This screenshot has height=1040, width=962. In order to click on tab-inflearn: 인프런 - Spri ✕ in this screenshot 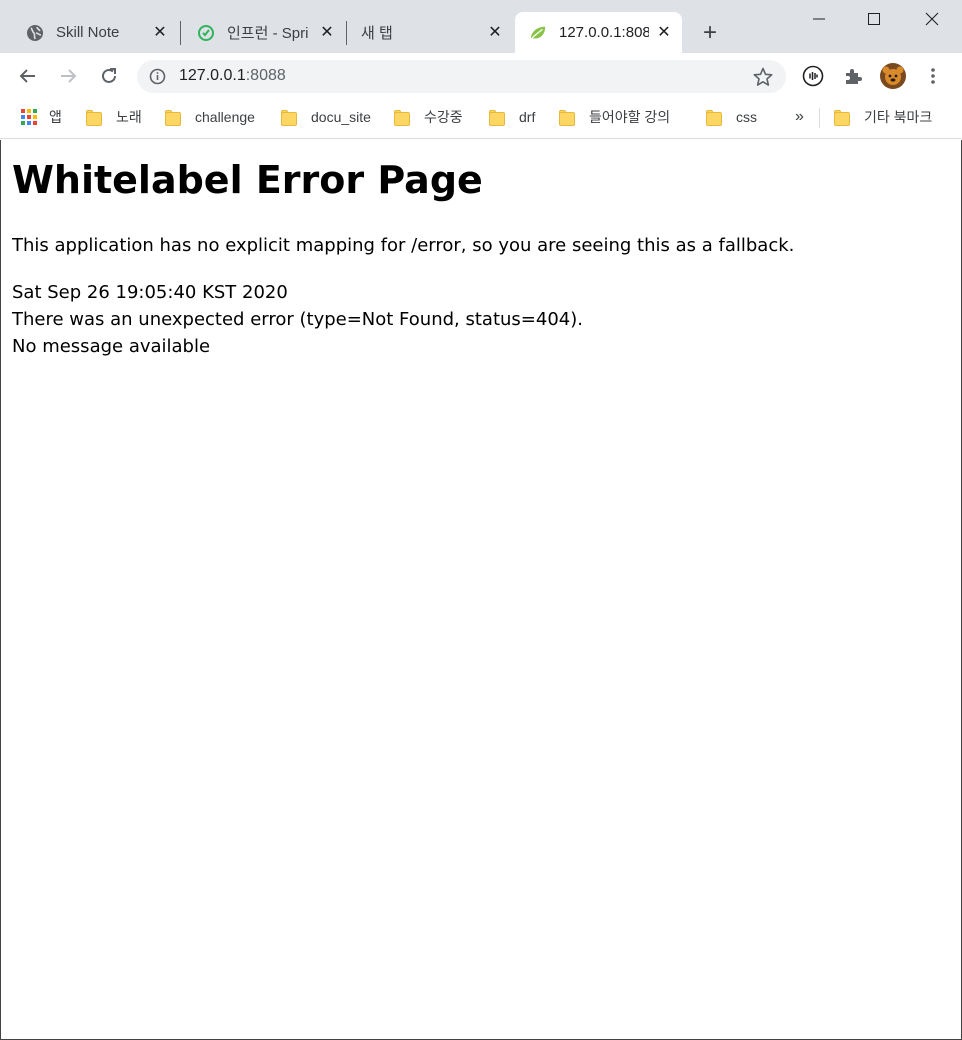, I will do `click(258, 32)`.